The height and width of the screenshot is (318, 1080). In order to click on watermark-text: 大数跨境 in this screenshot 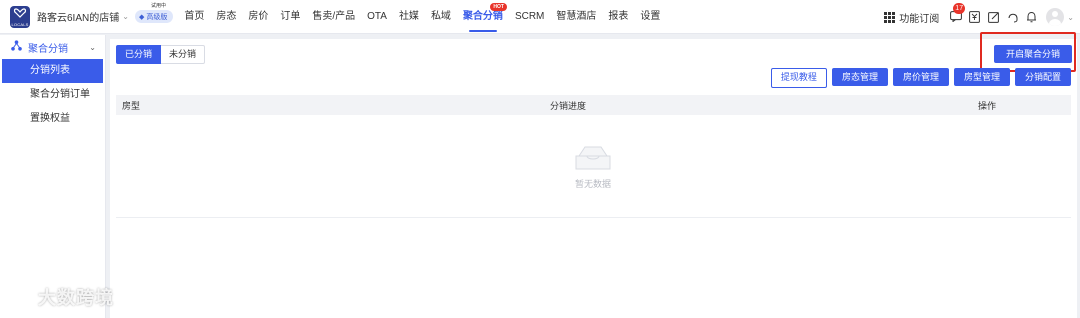, I will do `click(76, 298)`.